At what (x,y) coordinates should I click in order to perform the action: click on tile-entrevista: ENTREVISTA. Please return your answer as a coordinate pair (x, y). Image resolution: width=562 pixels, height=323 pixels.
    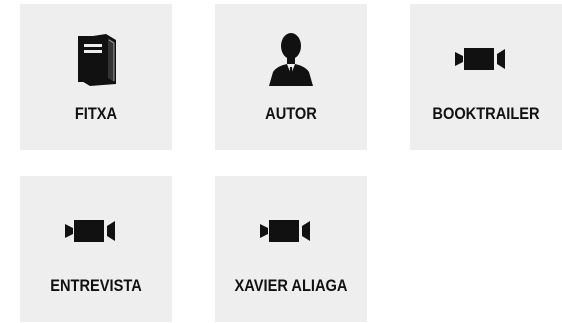
    Looking at the image, I should click on (96, 249).